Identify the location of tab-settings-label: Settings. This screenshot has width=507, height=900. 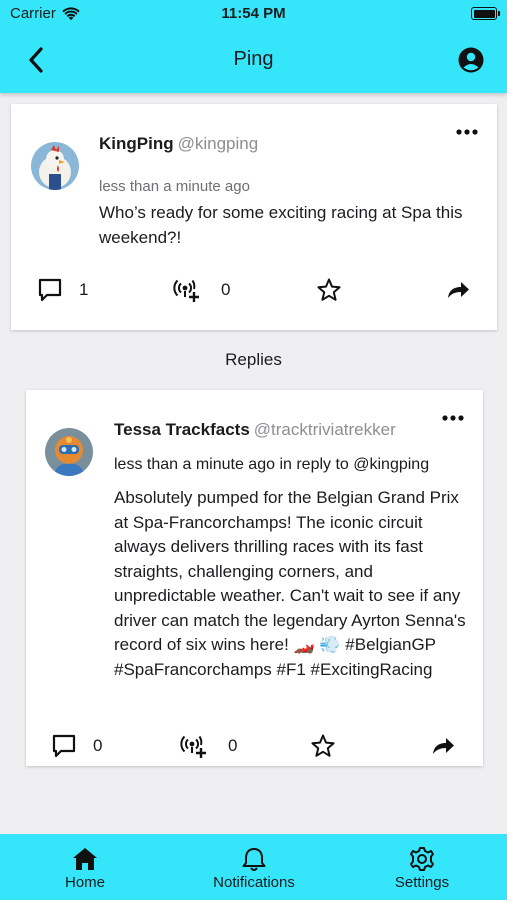
(422, 882).